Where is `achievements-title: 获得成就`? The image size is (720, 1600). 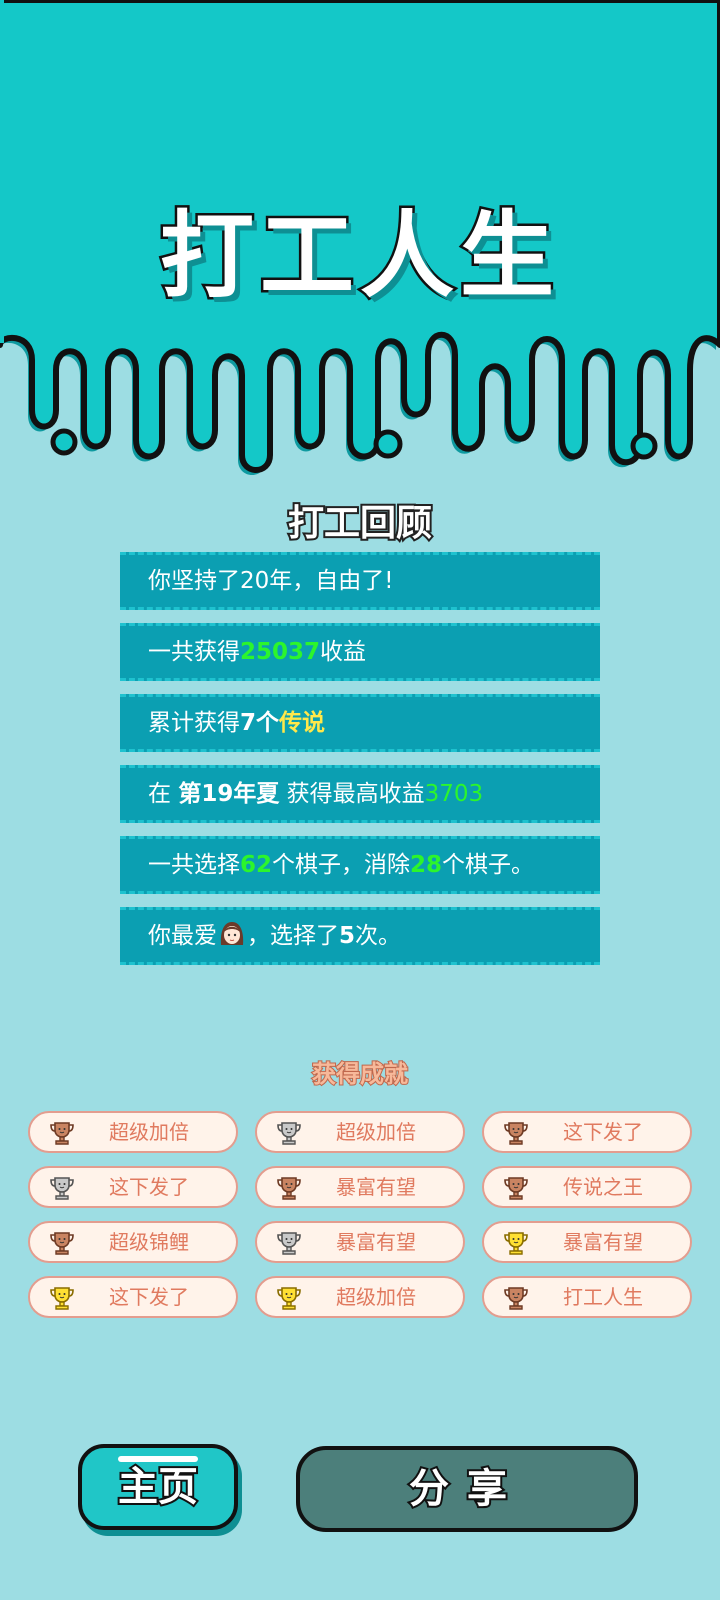 achievements-title: 获得成就 is located at coordinates (360, 1074).